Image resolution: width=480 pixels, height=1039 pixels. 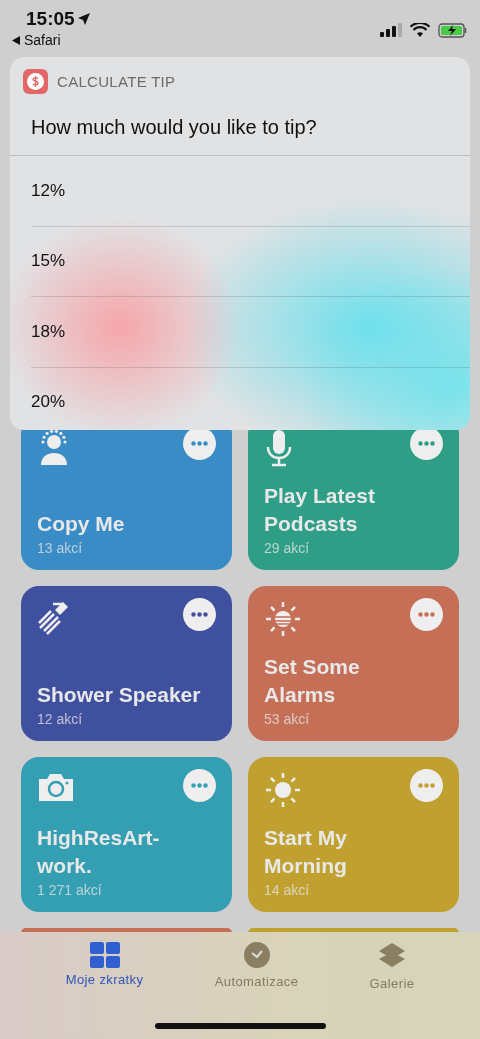 What do you see at coordinates (392, 968) in the screenshot?
I see `tab-item: Galerie` at bounding box center [392, 968].